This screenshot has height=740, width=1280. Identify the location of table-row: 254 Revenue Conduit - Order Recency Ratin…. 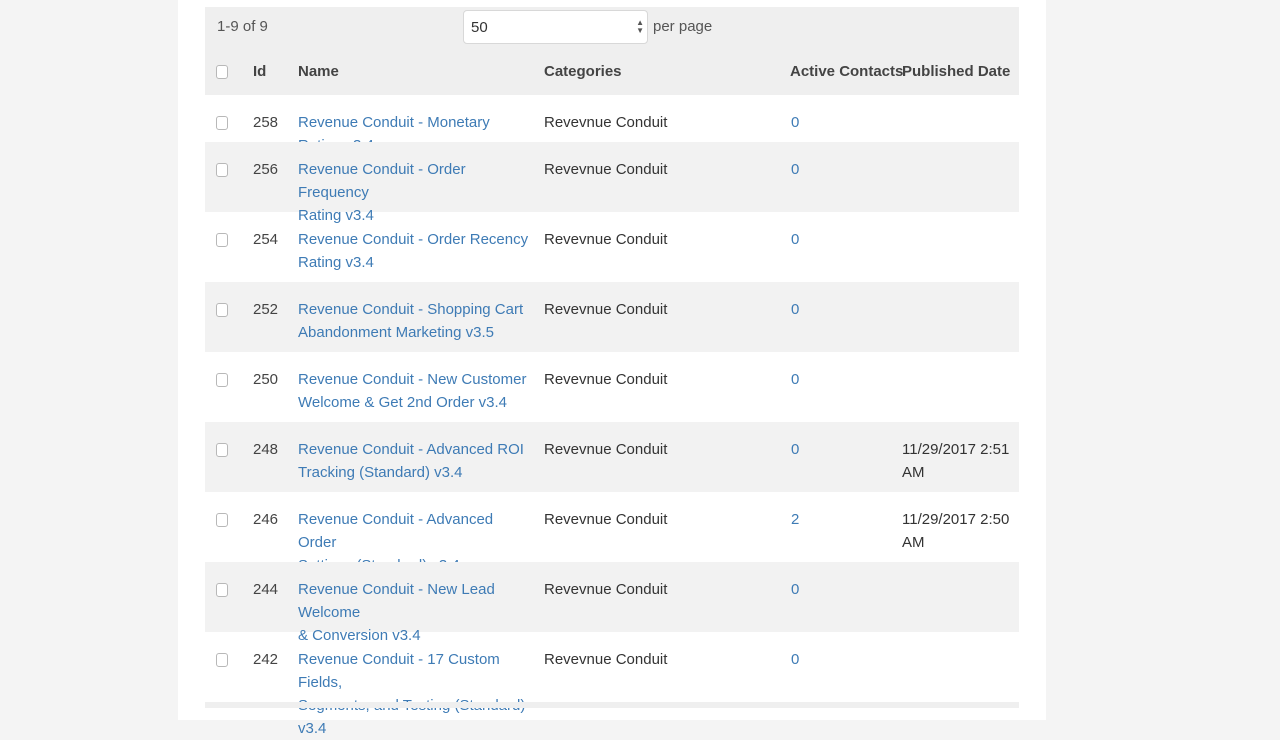
(612, 247).